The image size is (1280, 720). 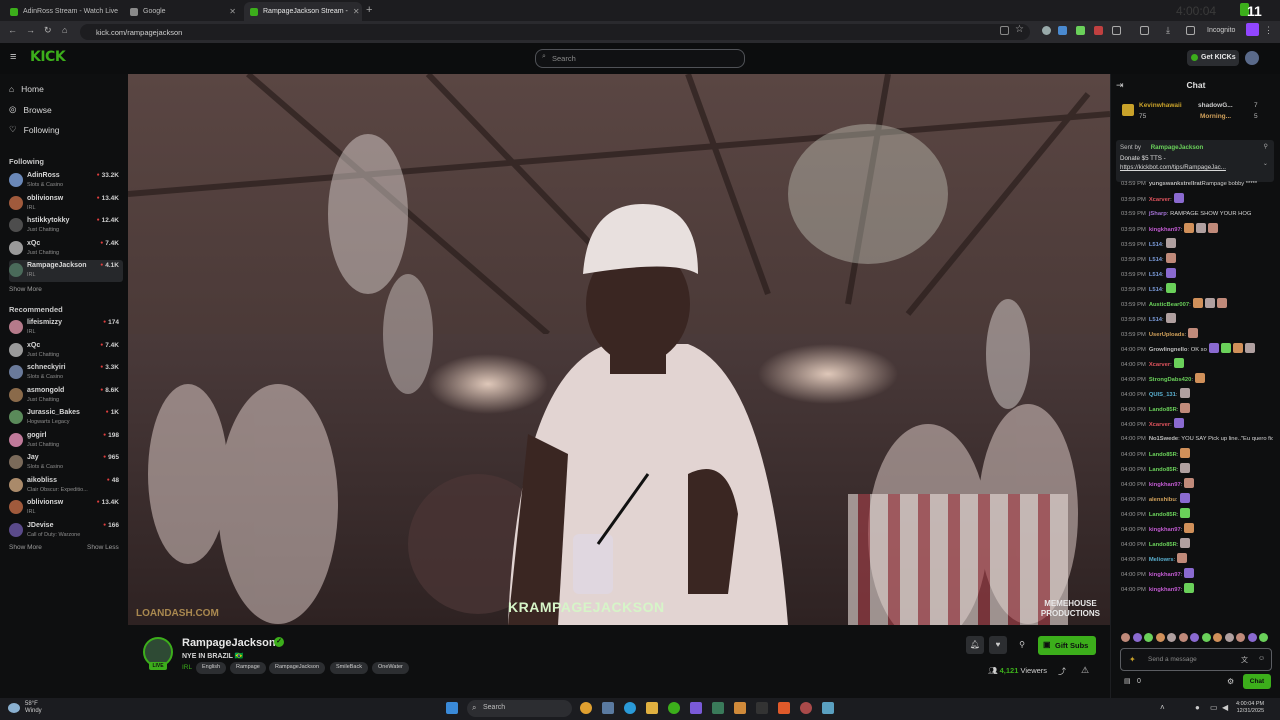 What do you see at coordinates (66, 226) in the screenshot?
I see `sidebar-channel: hstikkytokky Just Chatting 12.4K` at bounding box center [66, 226].